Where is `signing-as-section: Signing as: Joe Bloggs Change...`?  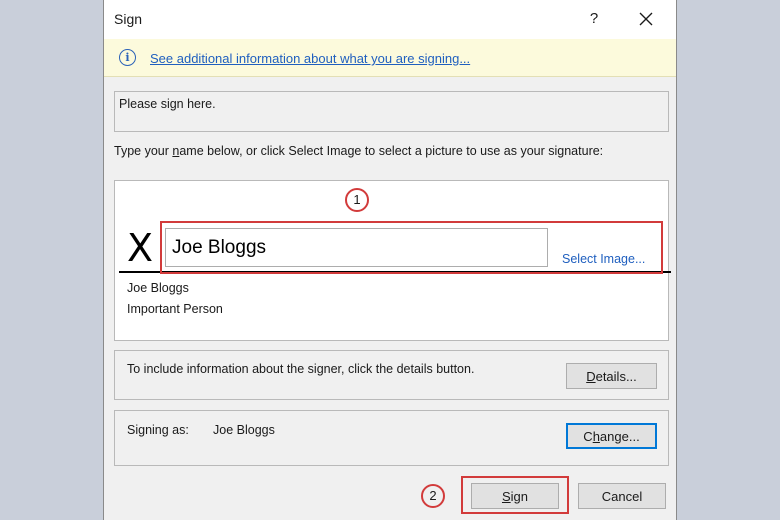
signing-as-section: Signing as: Joe Bloggs Change... is located at coordinates (391, 438).